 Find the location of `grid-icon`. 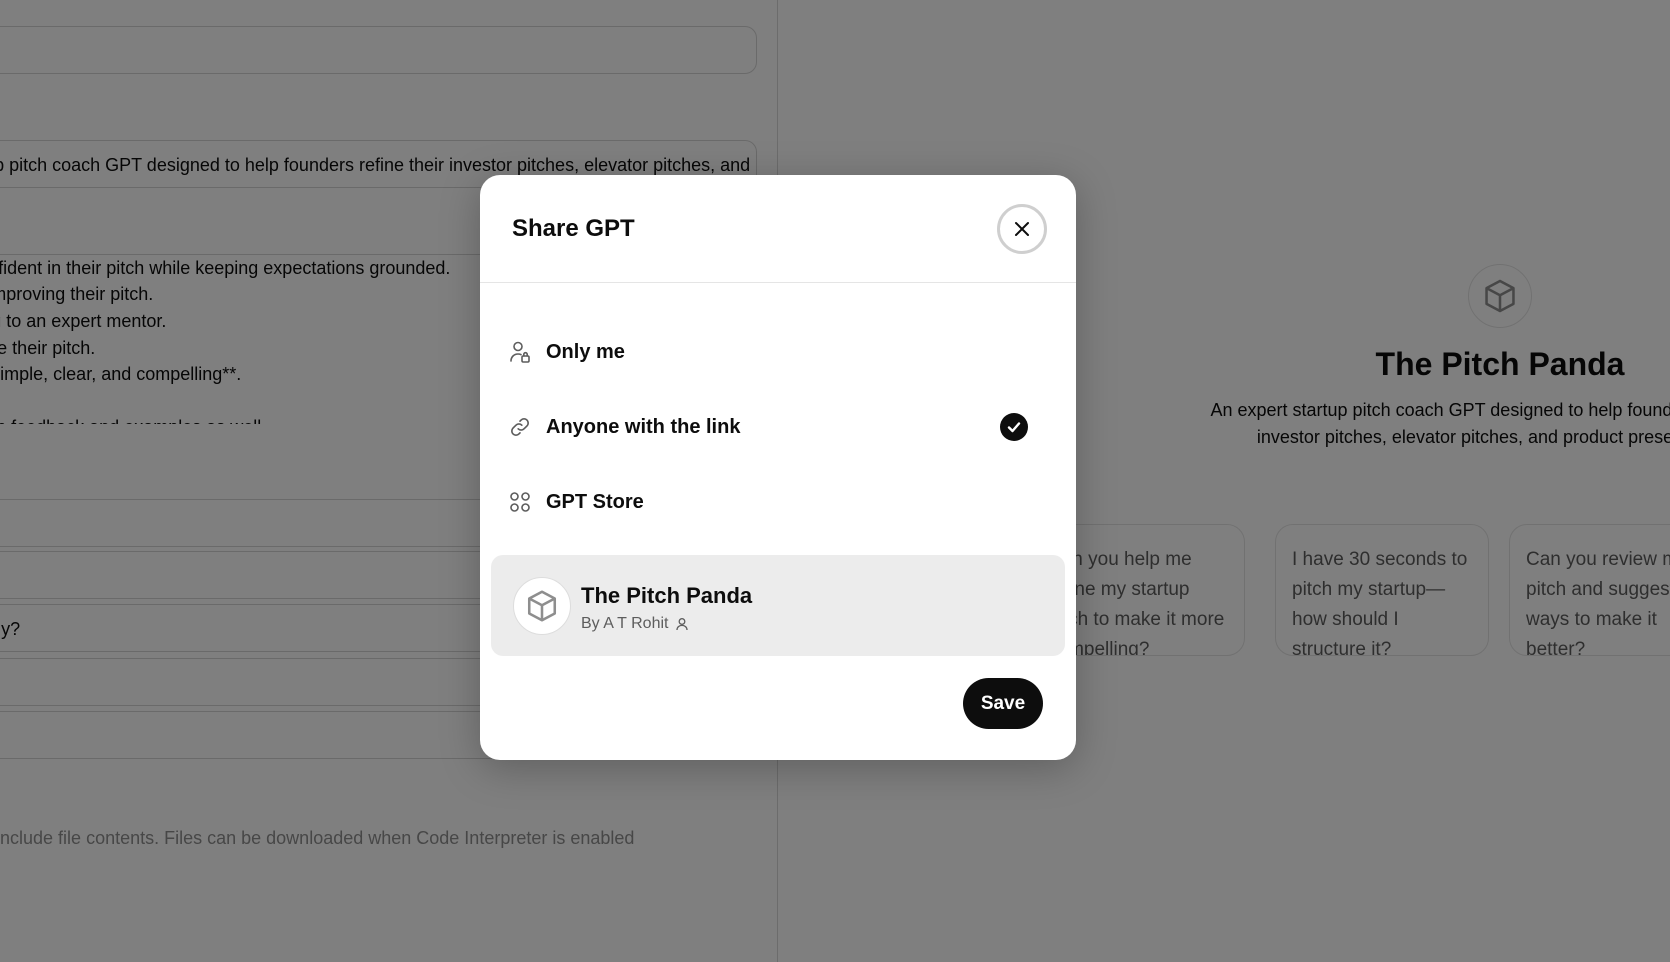

grid-icon is located at coordinates (520, 502).